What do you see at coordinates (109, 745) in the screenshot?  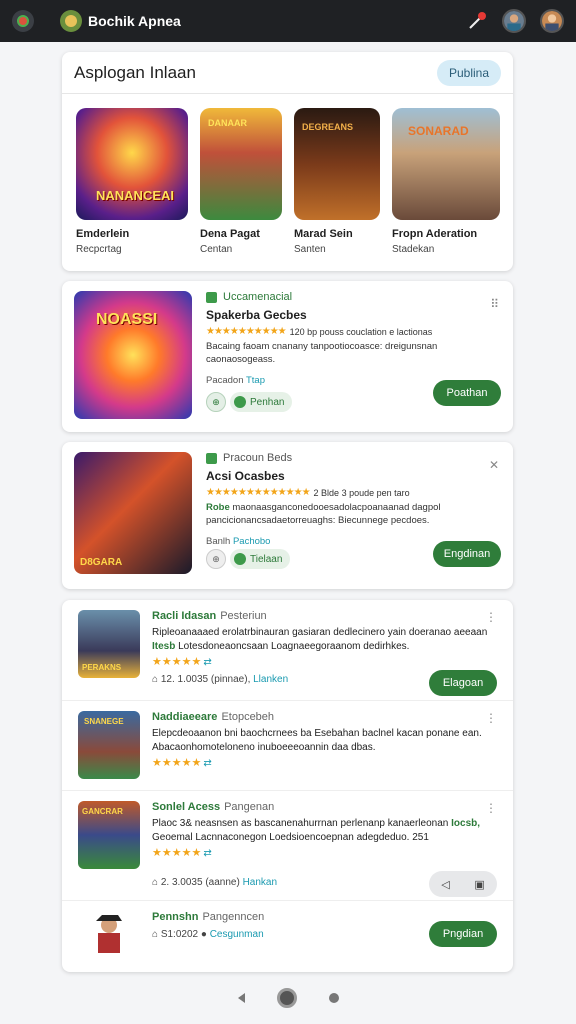 I see `game-art: SNANEGE` at bounding box center [109, 745].